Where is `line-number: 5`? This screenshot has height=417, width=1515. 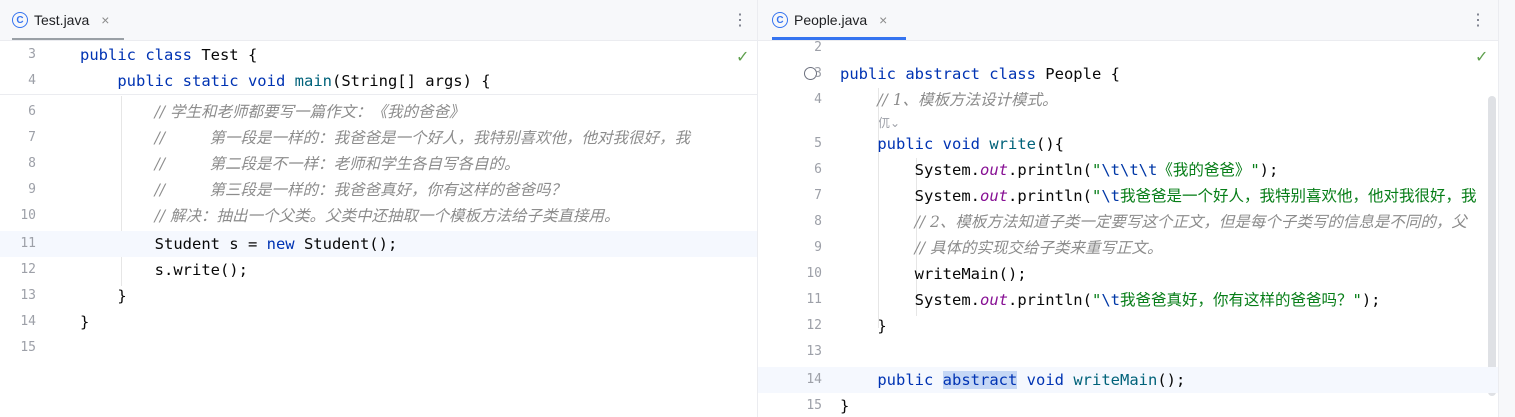 line-number: 5 is located at coordinates (818, 143).